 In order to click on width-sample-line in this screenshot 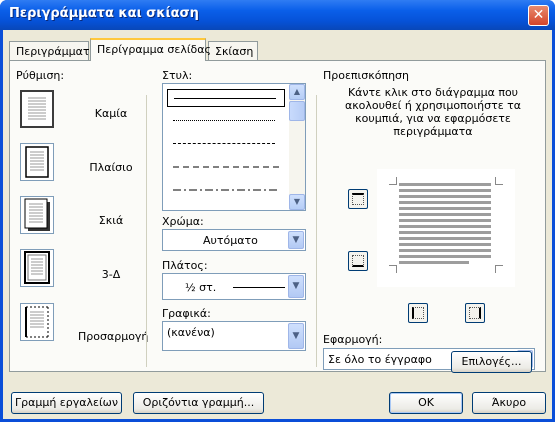, I will do `click(259, 287)`.